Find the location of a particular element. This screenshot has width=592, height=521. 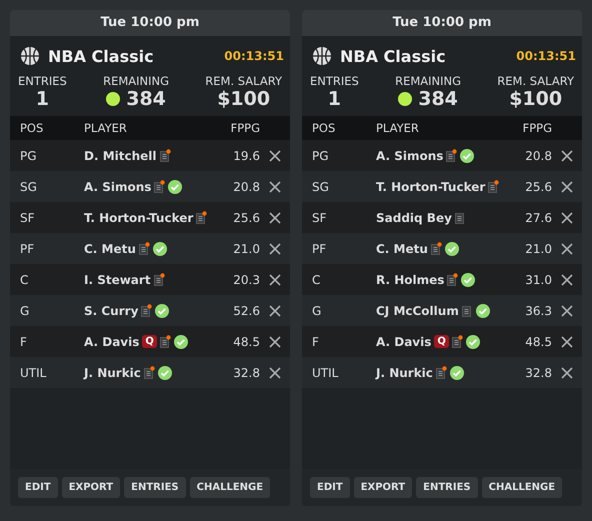

stat-label: REMAINING is located at coordinates (428, 81).